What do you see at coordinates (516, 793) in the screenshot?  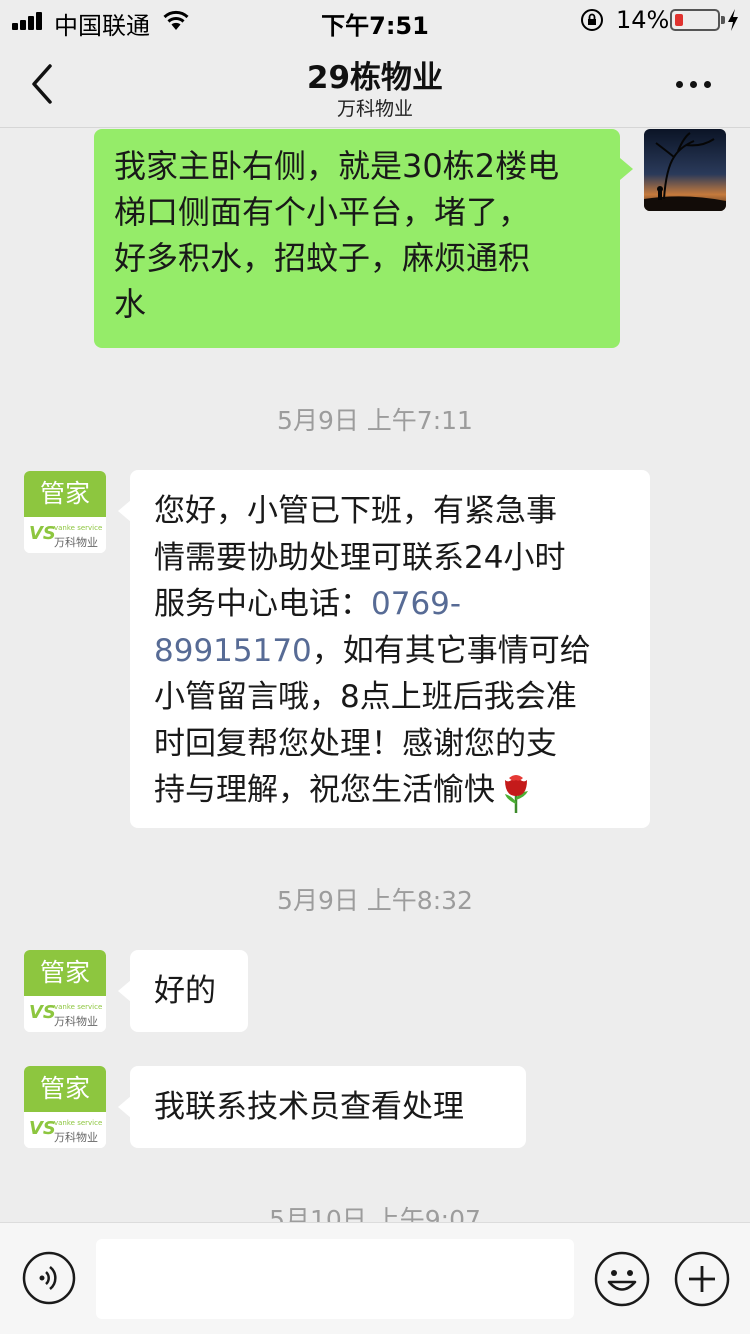 I see `rose-icon` at bounding box center [516, 793].